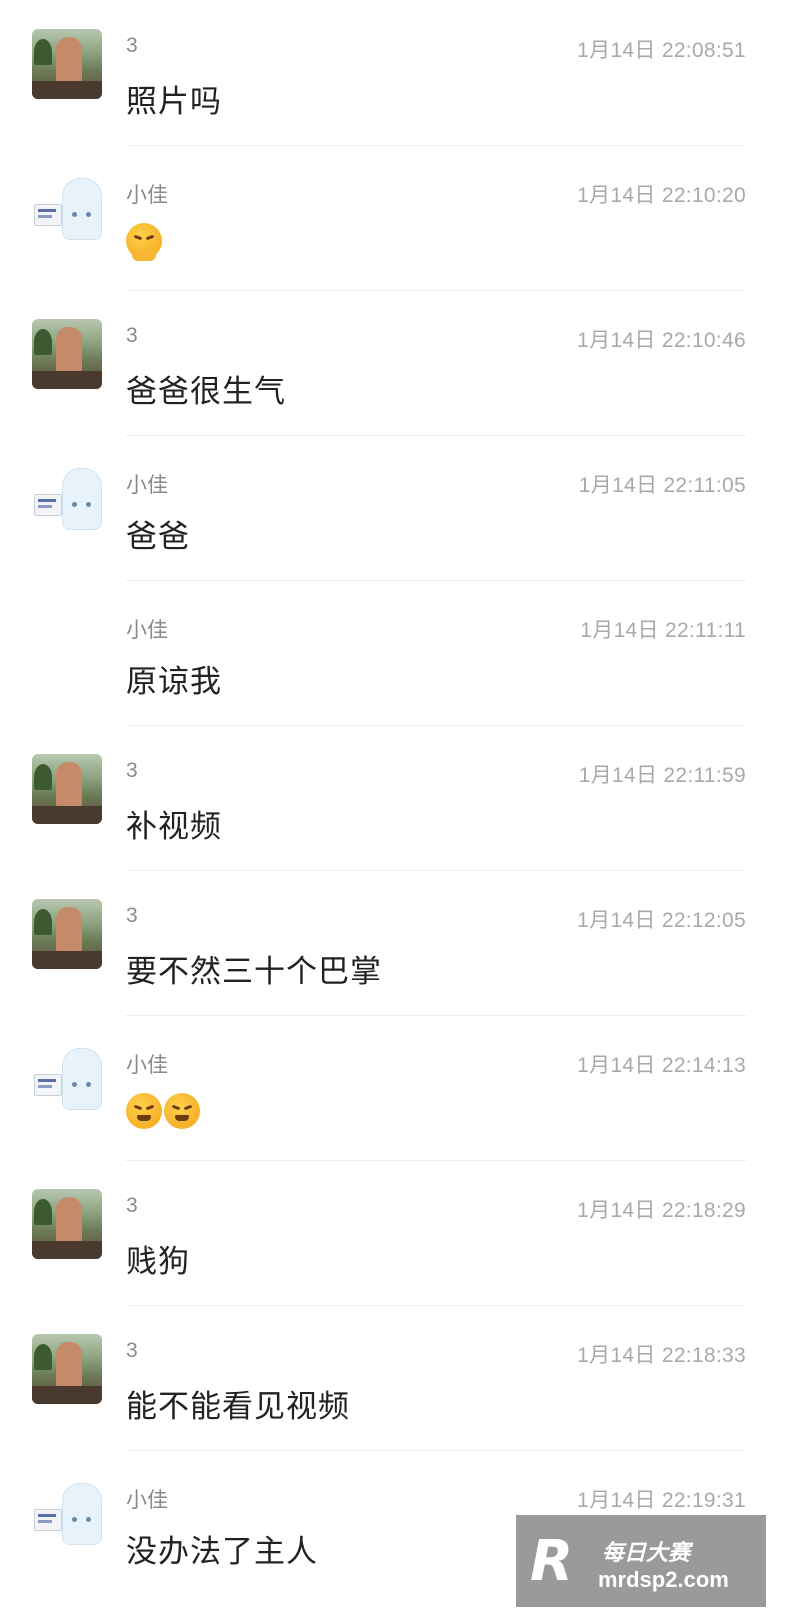  I want to click on list-item: 小佳 1月14日 22:11:11 原谅我, so click(400, 655).